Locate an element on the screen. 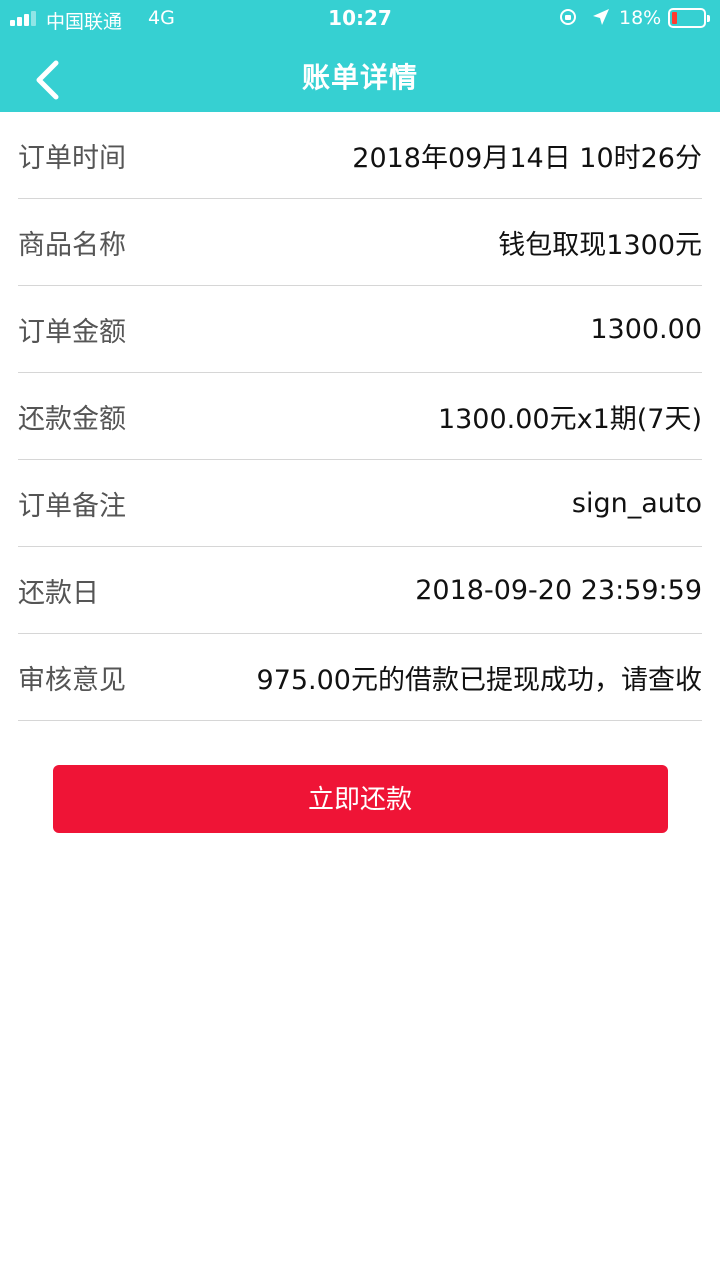 This screenshot has width=720, height=1280. row-value: sign_auto is located at coordinates (636, 503).